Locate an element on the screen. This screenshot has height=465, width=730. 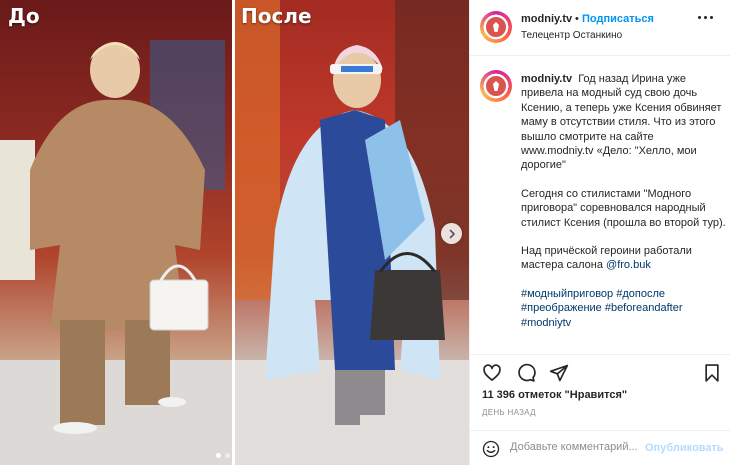
publish-button: Опубликовать is located at coordinates (684, 448).